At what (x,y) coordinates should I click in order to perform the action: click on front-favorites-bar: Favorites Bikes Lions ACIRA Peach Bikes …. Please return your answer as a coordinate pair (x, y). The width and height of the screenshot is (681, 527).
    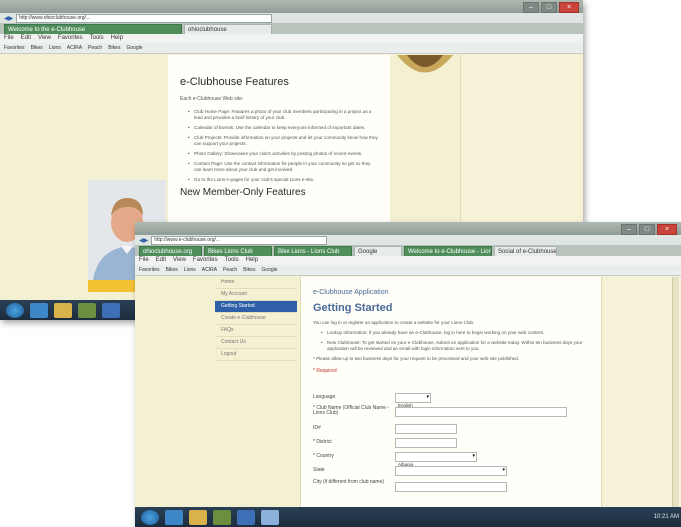
    Looking at the image, I should click on (408, 270).